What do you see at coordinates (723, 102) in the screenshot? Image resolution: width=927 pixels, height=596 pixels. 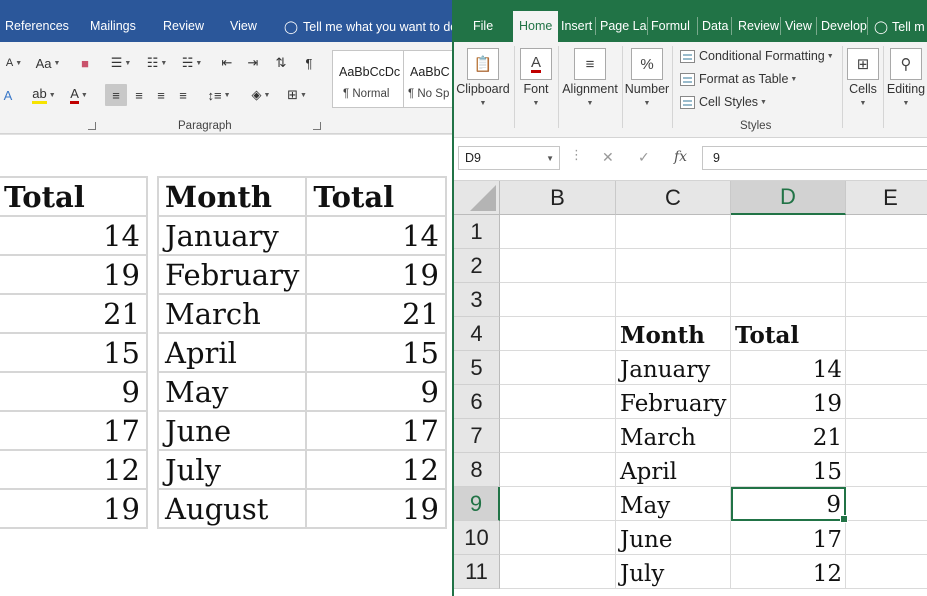 I see `cell-styles-button: Cell Styles ▼` at bounding box center [723, 102].